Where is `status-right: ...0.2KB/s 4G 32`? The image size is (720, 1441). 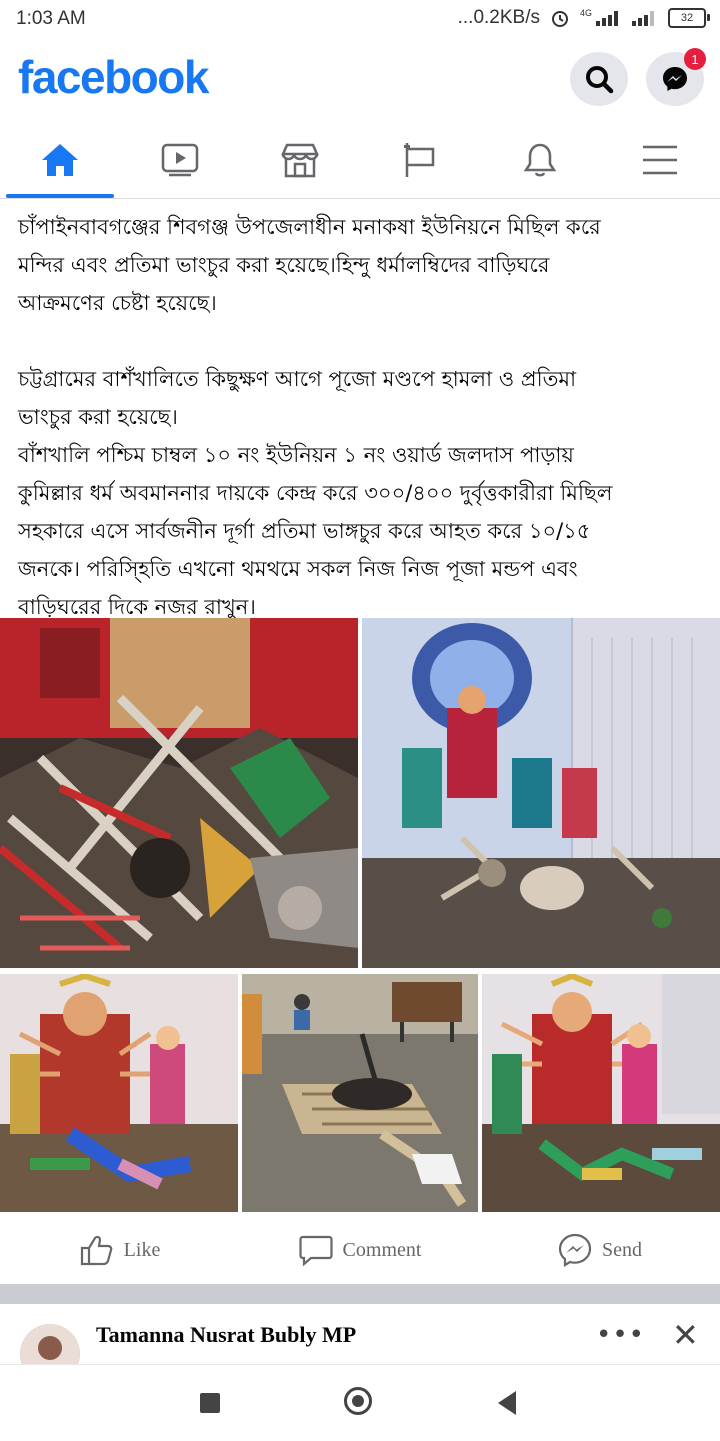
status-right: ...0.2KB/s 4G 32 is located at coordinates (583, 18).